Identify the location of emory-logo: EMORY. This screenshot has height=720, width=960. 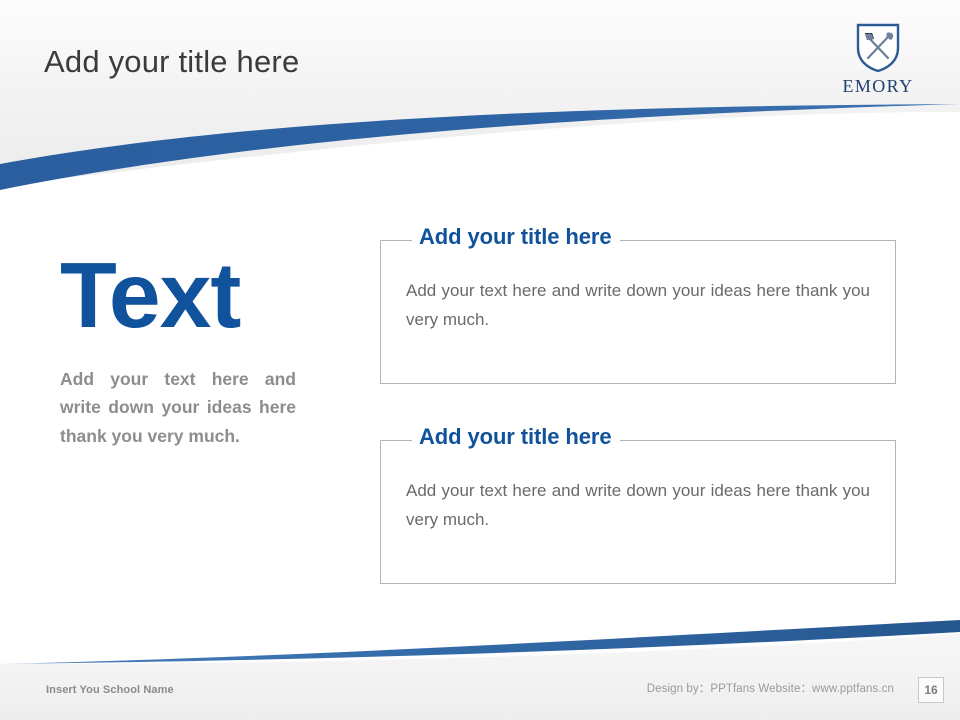
(878, 59).